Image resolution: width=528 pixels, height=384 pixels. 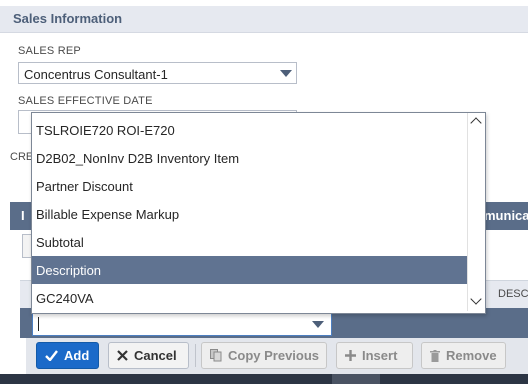 What do you see at coordinates (476, 212) in the screenshot?
I see `dropdown-scrollbar` at bounding box center [476, 212].